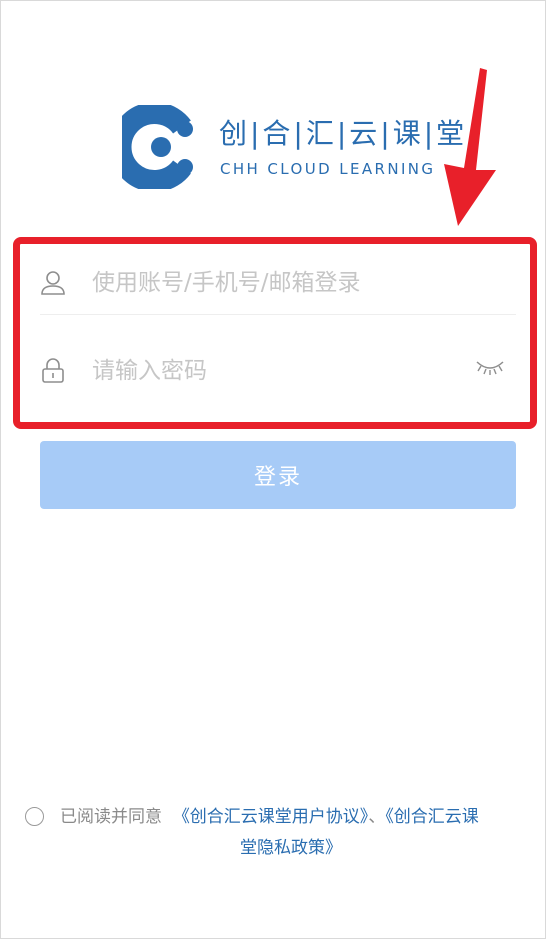  What do you see at coordinates (291, 845) in the screenshot?
I see `privacy-policy-link-part2: 堂隐私政策》` at bounding box center [291, 845].